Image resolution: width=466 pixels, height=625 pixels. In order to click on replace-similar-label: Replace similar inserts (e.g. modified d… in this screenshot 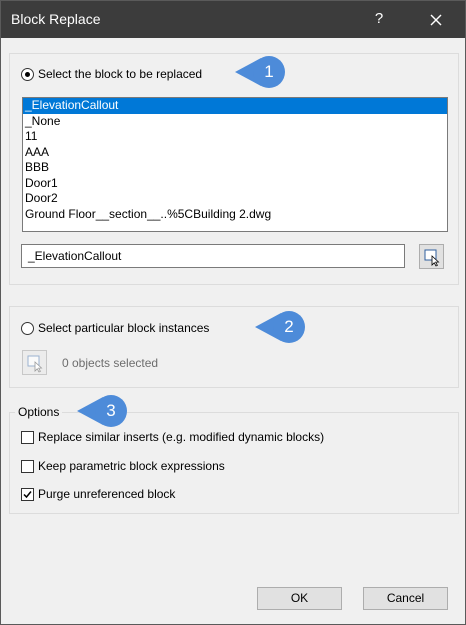, I will do `click(181, 437)`.